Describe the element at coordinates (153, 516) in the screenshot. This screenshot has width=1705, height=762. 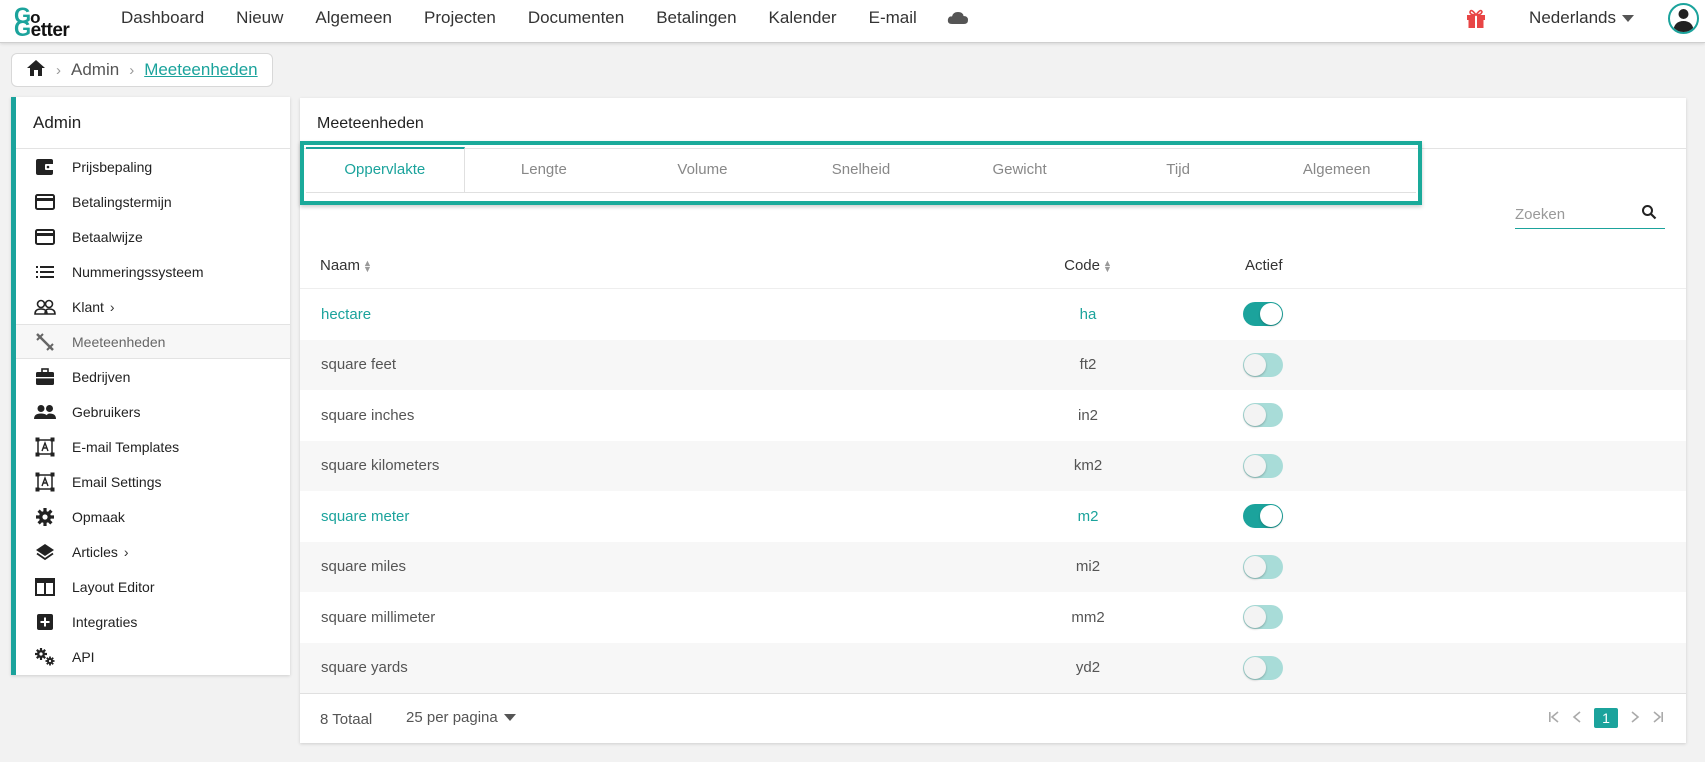
I see `sidebar-item-opmaak: Opmaak` at that location.